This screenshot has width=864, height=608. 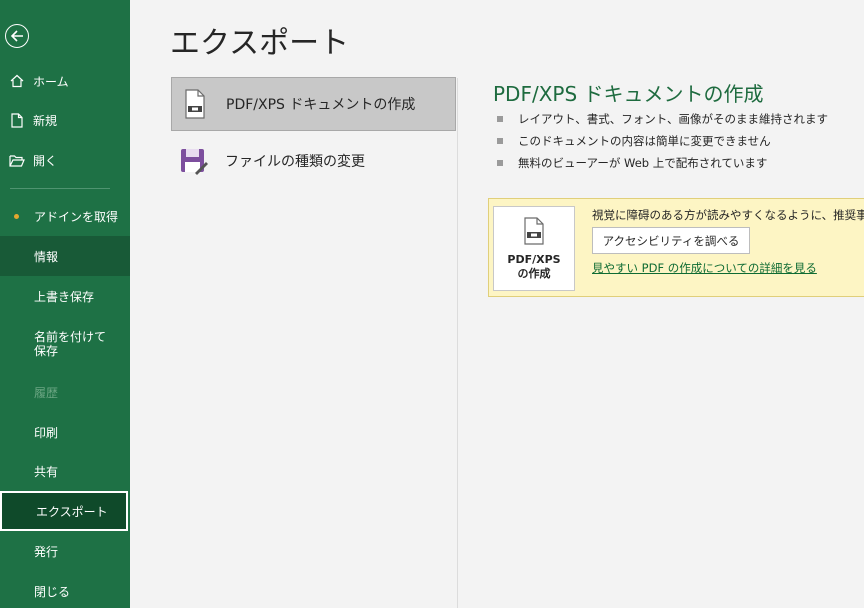 I want to click on nav-open-label: 開く, so click(x=45, y=160).